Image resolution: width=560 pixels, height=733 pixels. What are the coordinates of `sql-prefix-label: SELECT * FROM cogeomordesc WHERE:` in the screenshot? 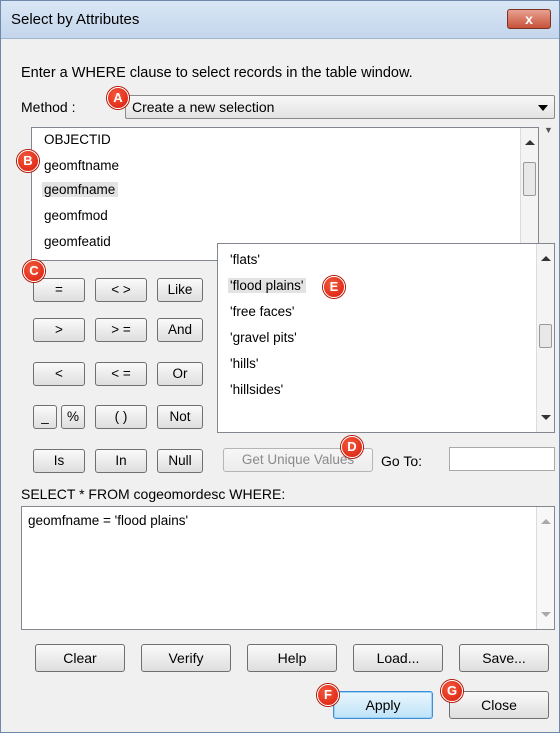 It's located at (153, 494).